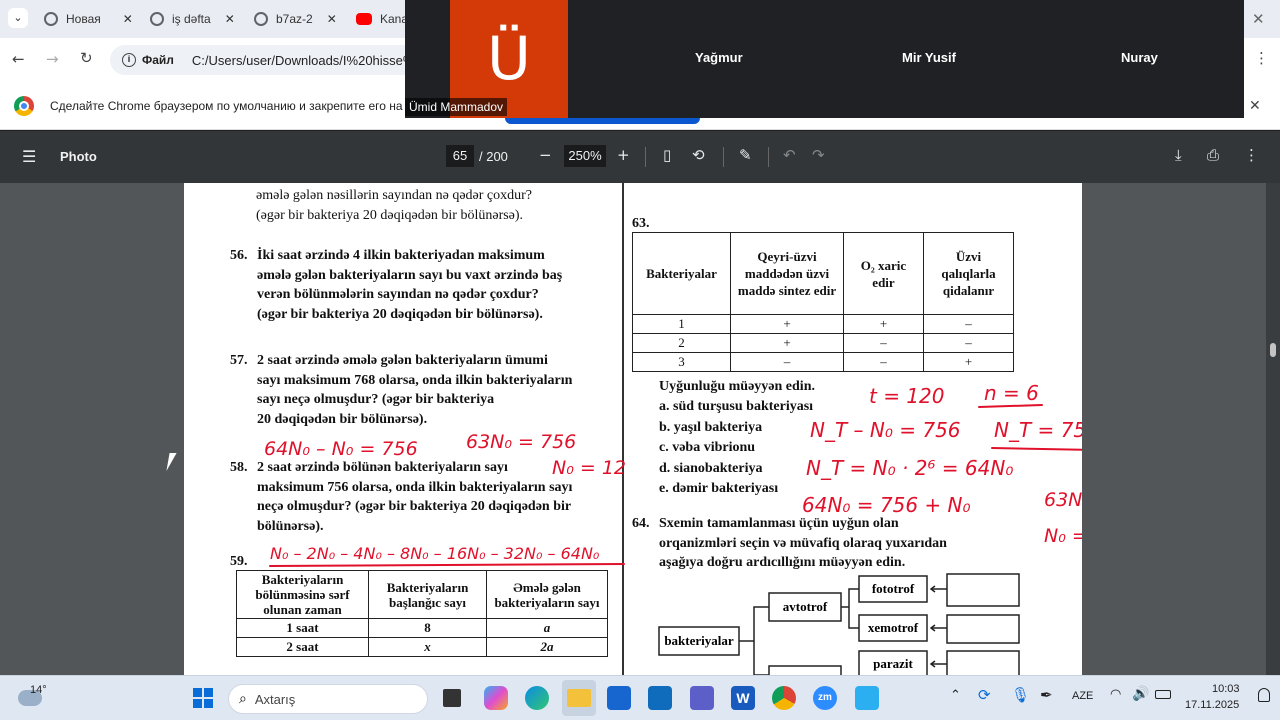  I want to click on participant-name: Ümid Mammadov, so click(456, 107).